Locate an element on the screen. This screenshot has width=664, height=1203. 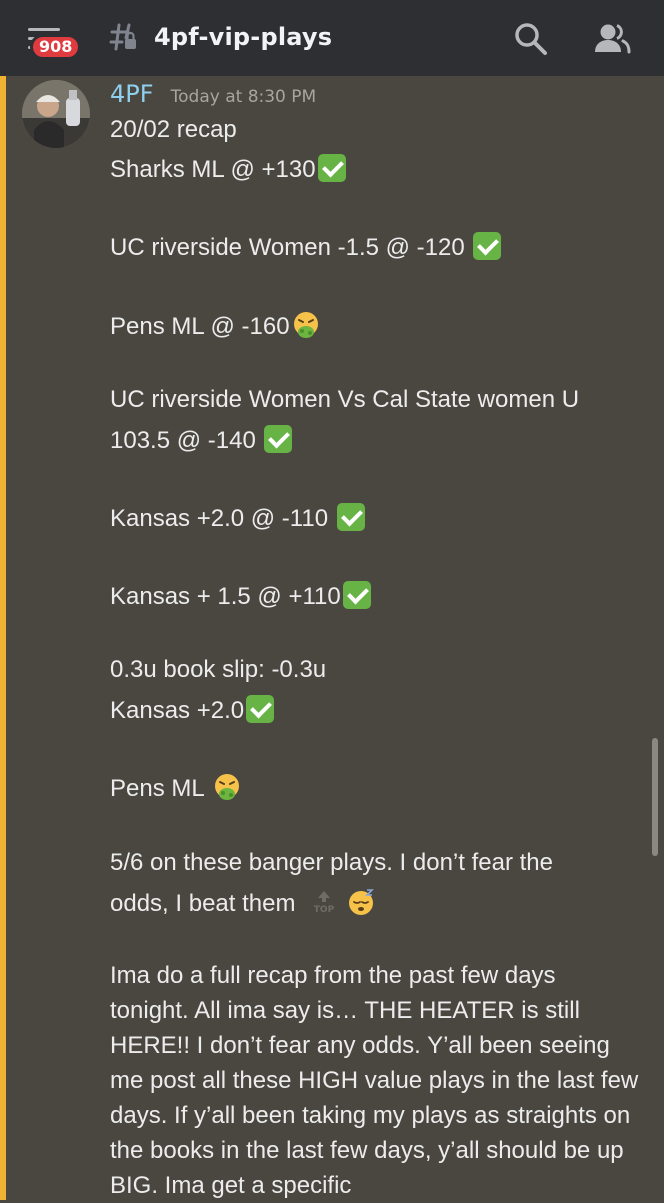
message-line: odds, I beat them TOP is located at coordinates (370, 904).